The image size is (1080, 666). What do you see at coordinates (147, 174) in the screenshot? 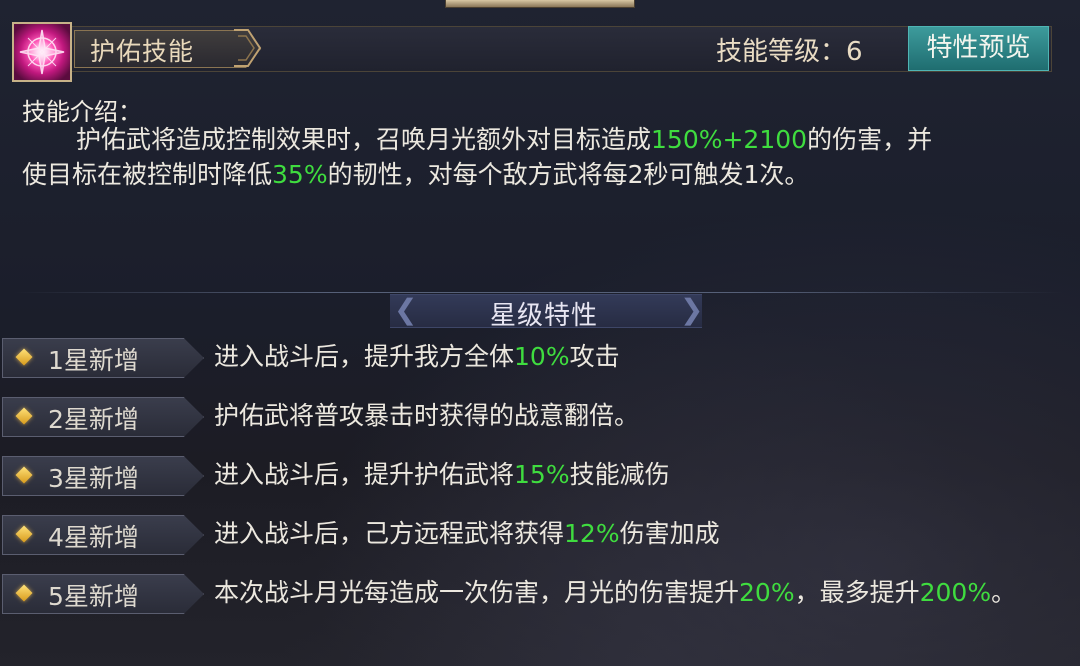
I see `desc-text: 使目标在被控制时降低` at bounding box center [147, 174].